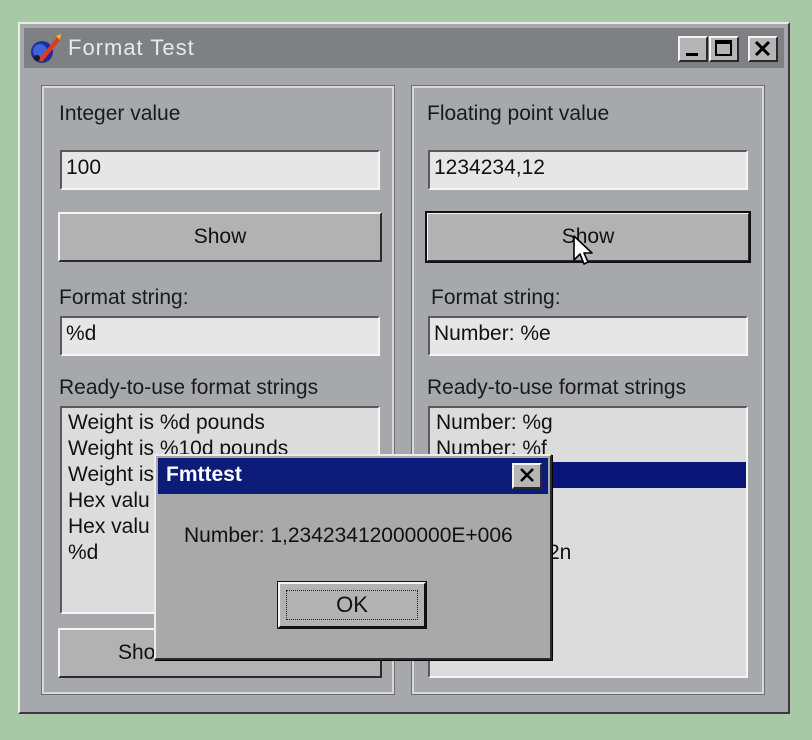 The image size is (812, 740). Describe the element at coordinates (692, 54) in the screenshot. I see `minimize-icon` at that location.